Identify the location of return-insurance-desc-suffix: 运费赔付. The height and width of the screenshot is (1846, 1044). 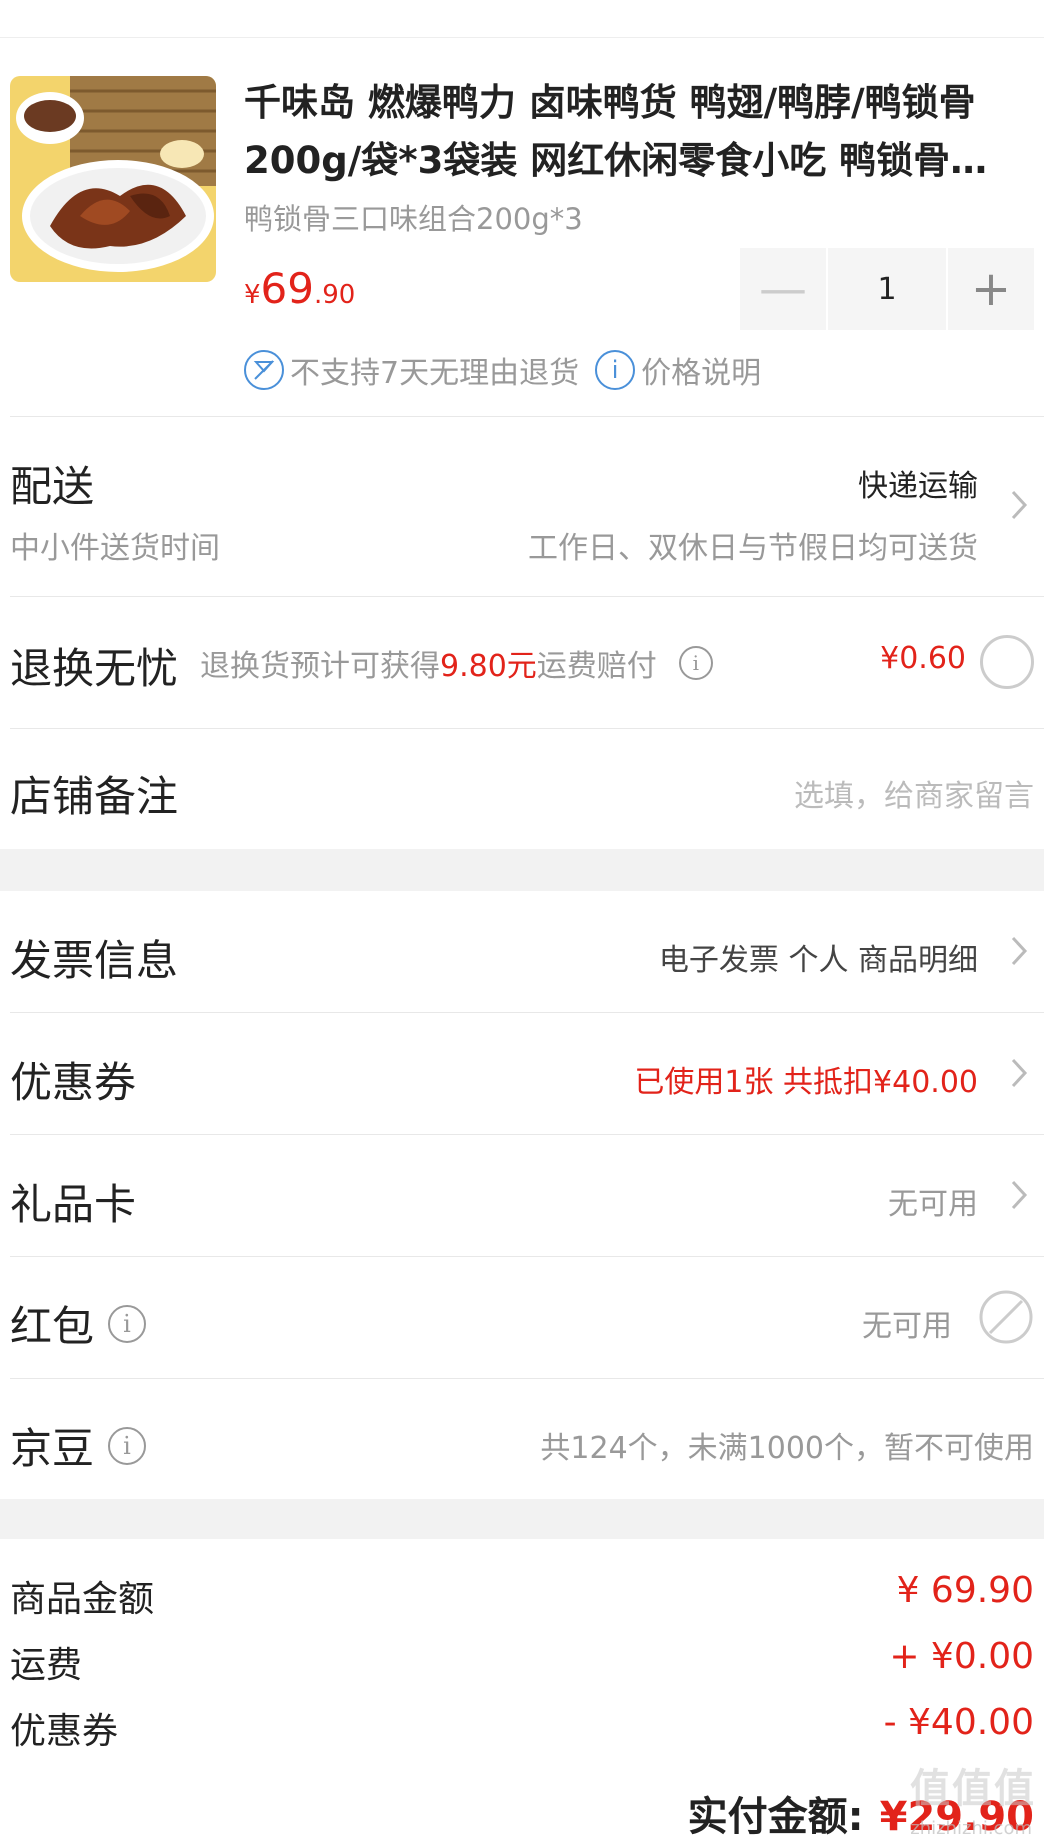
(596, 666).